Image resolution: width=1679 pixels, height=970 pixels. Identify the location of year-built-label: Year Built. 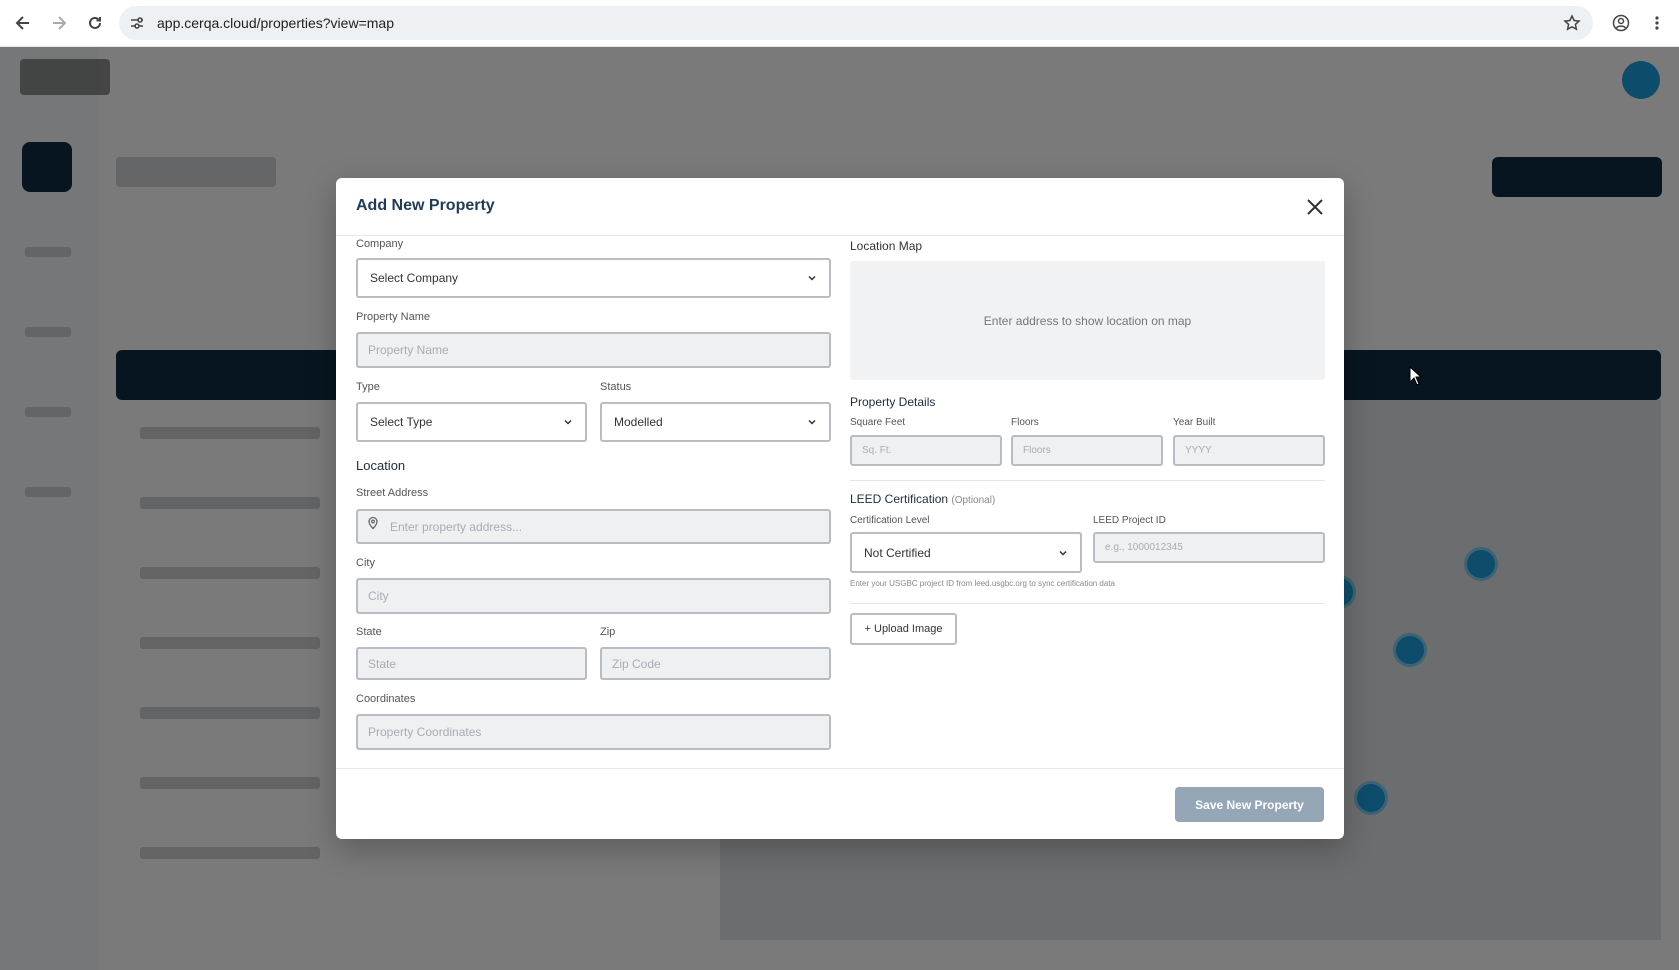
(1194, 422).